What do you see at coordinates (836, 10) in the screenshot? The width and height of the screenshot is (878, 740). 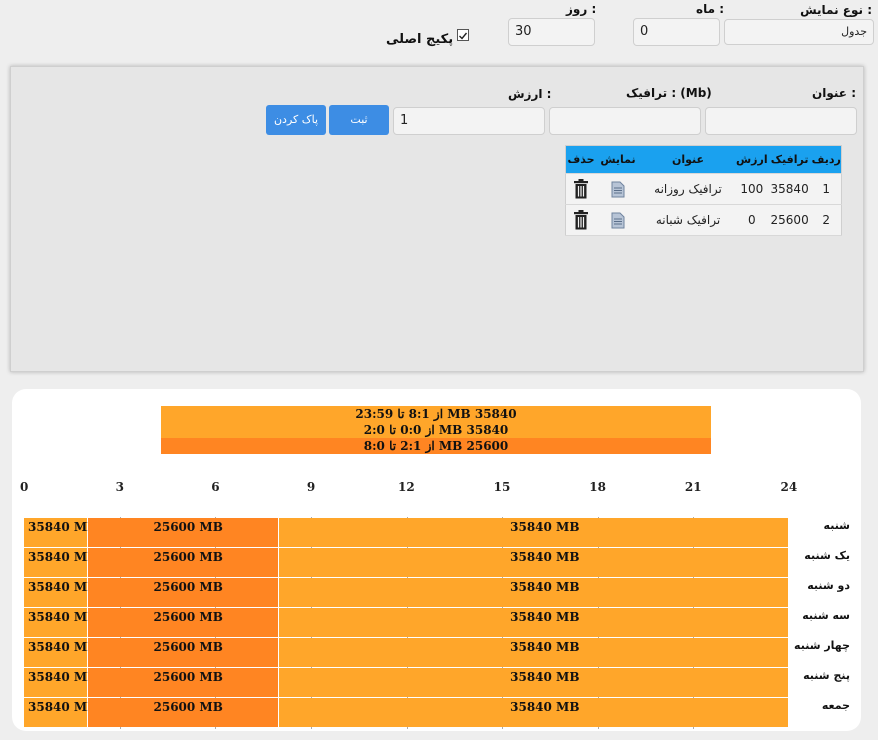 I see `display-type-label: نوع نمایش :` at bounding box center [836, 10].